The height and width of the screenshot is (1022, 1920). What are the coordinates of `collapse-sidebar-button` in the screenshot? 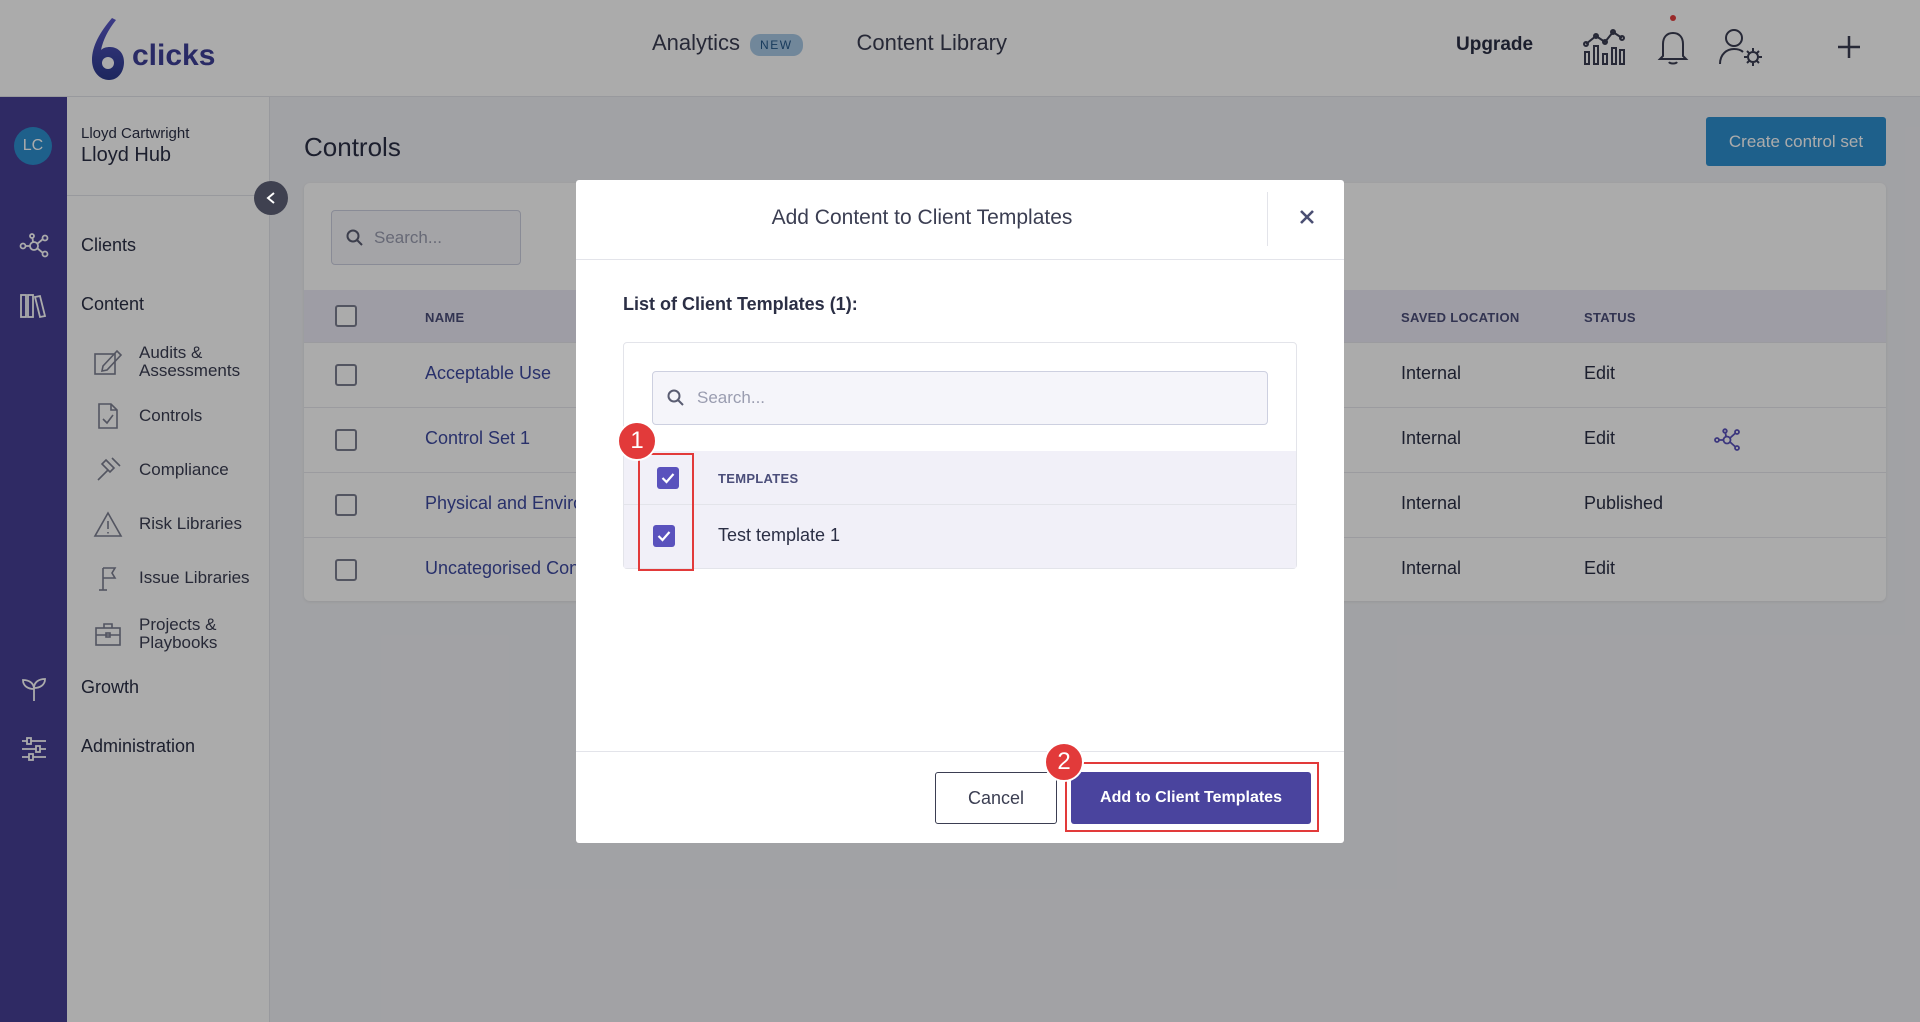 It's located at (271, 198).